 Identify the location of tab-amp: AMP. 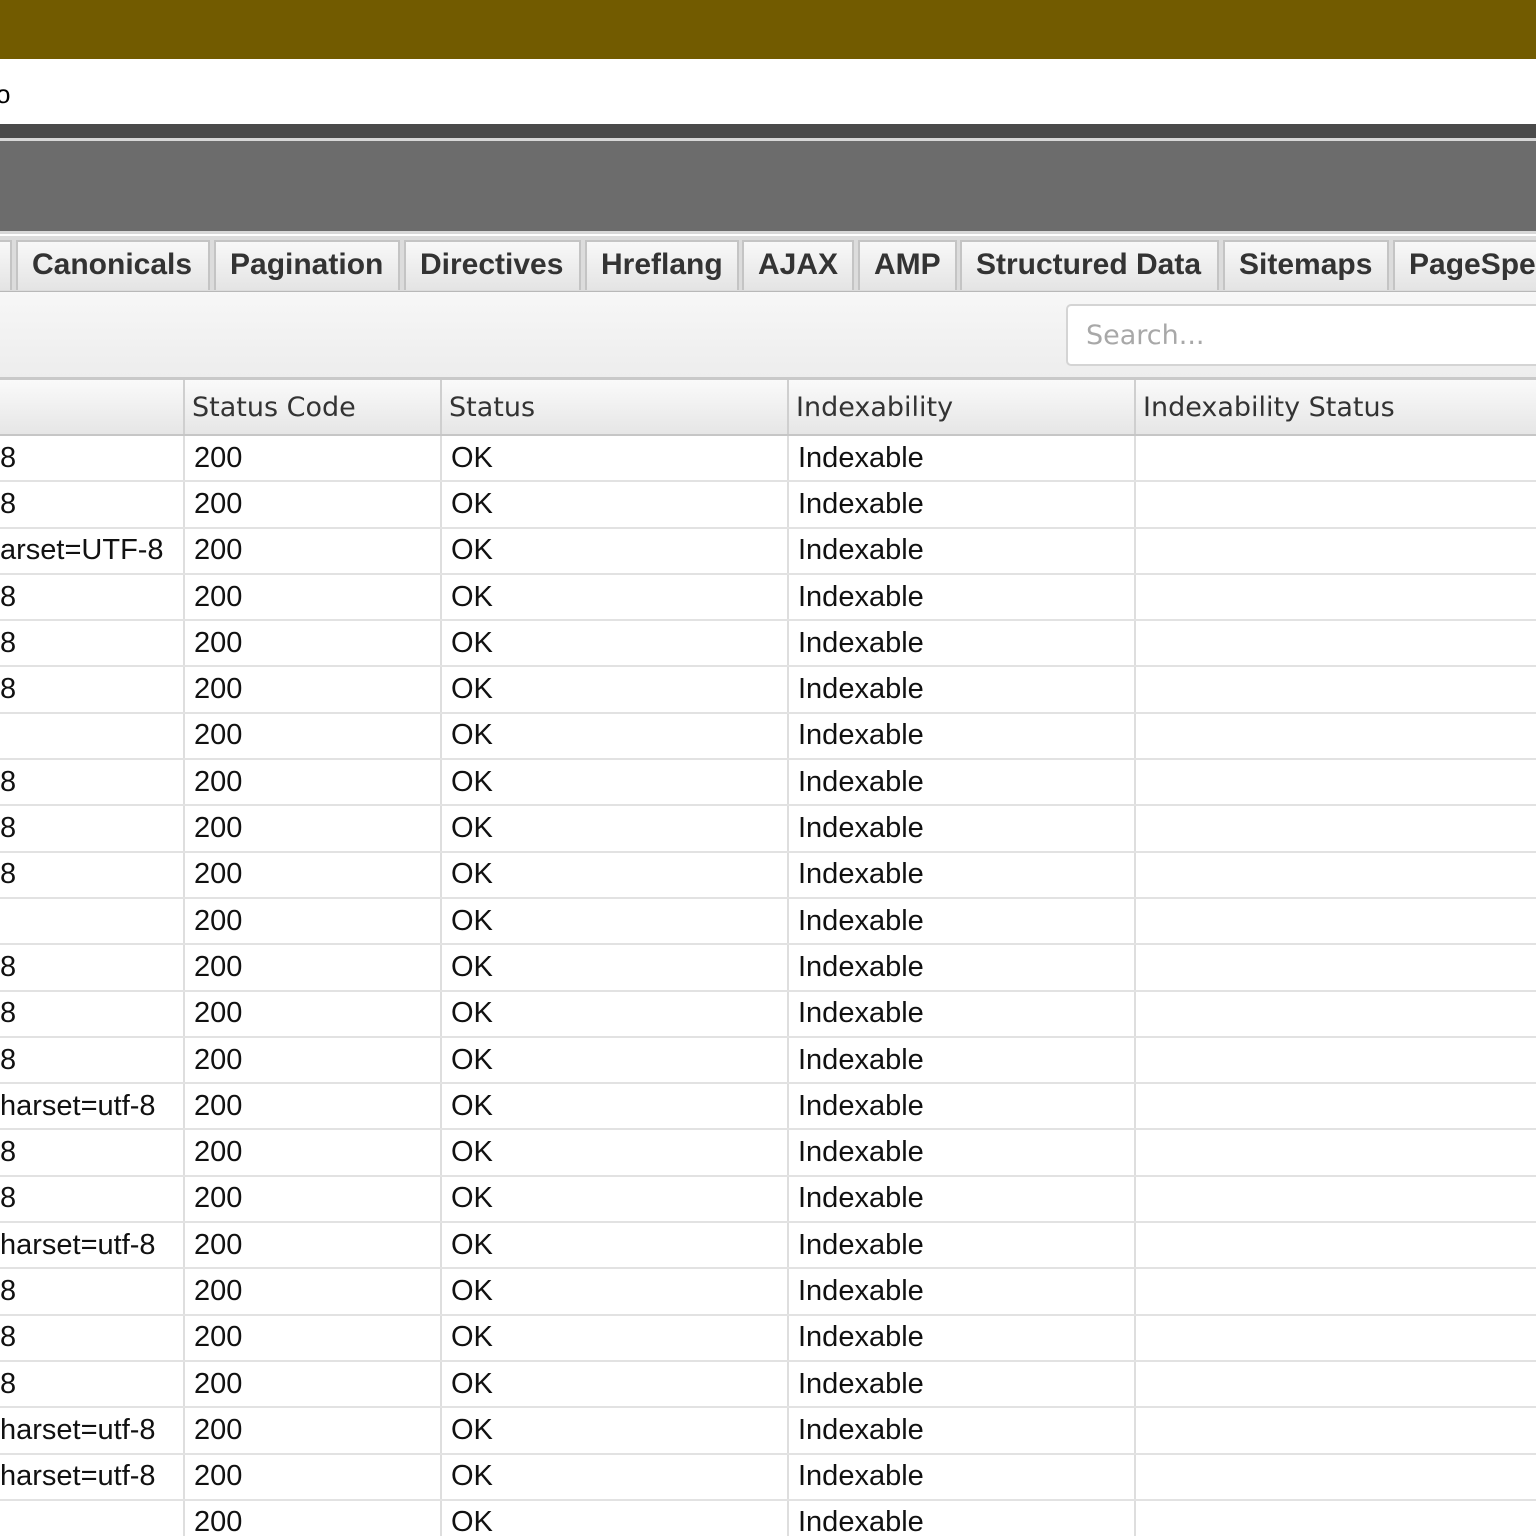
(907, 265).